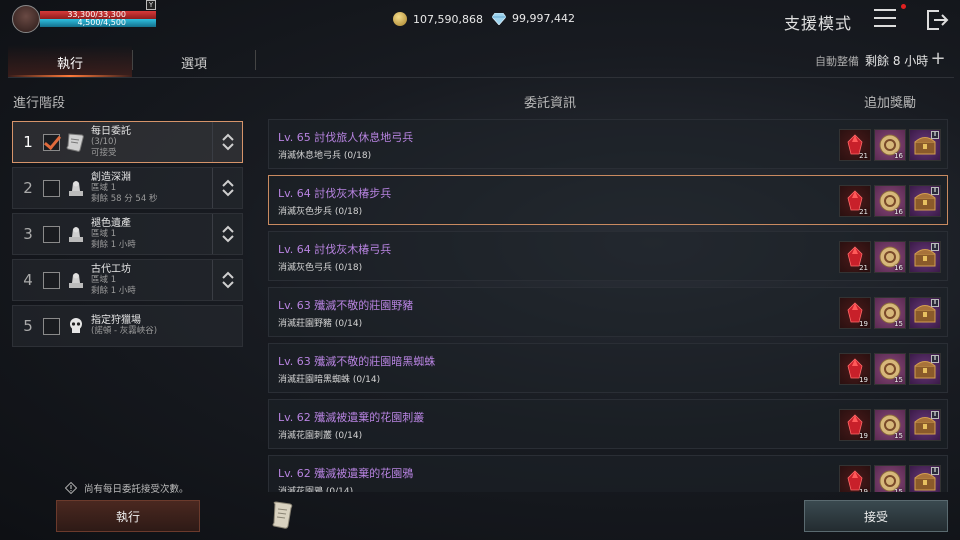 The width and height of the screenshot is (960, 540). Describe the element at coordinates (316, 489) in the screenshot. I see `commission-objective: 消滅花園鴉 (0/14)` at that location.